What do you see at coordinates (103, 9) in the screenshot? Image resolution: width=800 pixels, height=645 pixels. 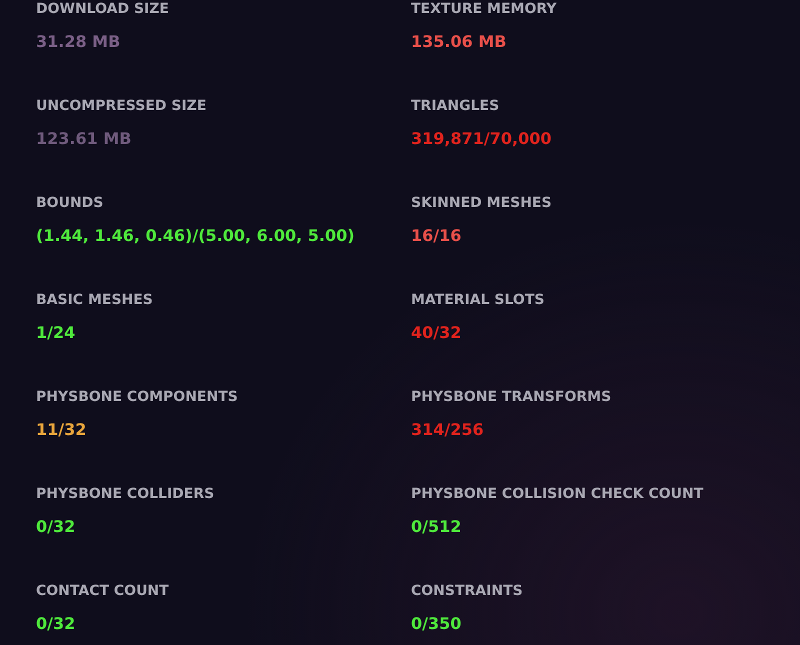 I see `stat-label: DOWNLOAD SIZE` at bounding box center [103, 9].